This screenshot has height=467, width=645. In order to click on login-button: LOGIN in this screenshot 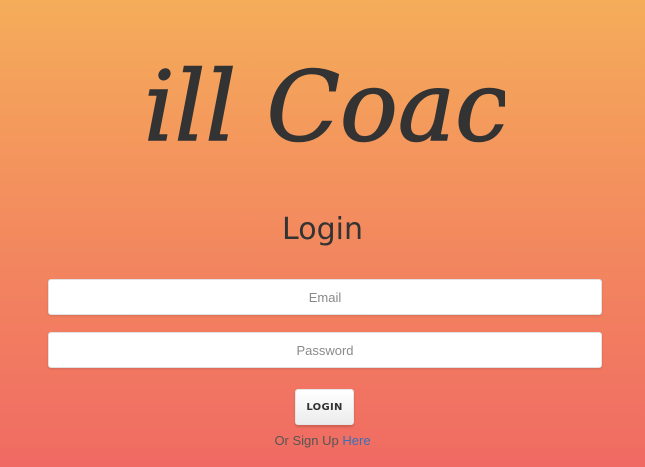, I will do `click(324, 407)`.